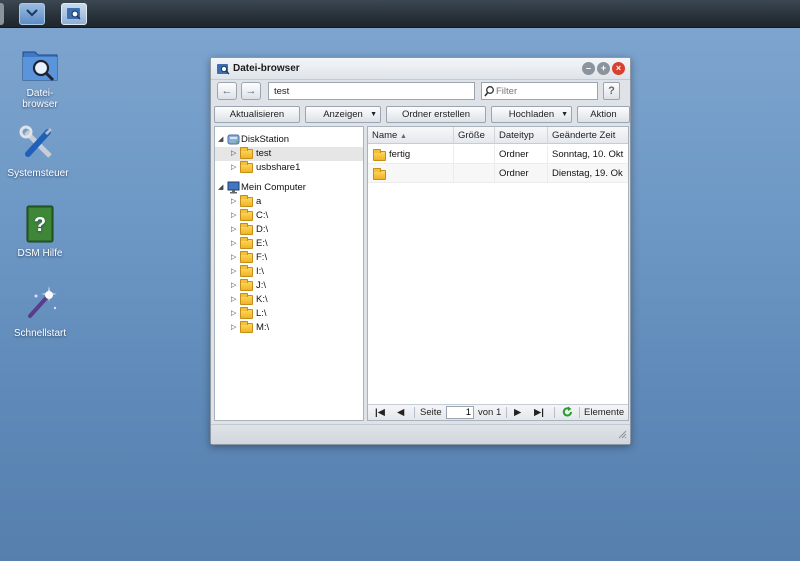 This screenshot has height=561, width=800. Describe the element at coordinates (400, 412) in the screenshot. I see `previous-page-button: ◀` at that location.